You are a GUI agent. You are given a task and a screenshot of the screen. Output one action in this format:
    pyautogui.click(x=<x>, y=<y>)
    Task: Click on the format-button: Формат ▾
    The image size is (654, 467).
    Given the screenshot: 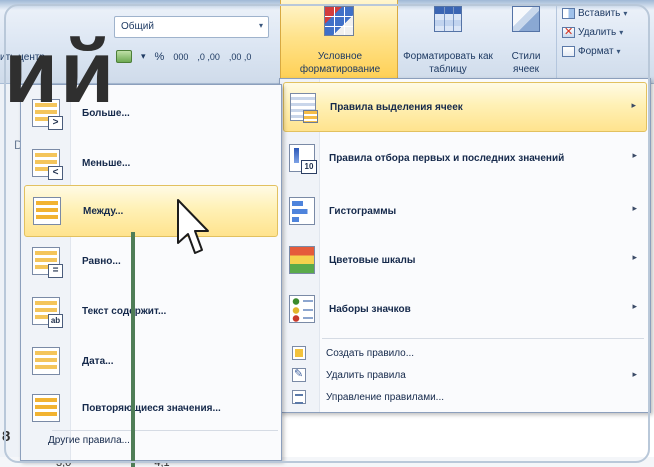 What is the action you would take?
    pyautogui.click(x=608, y=51)
    